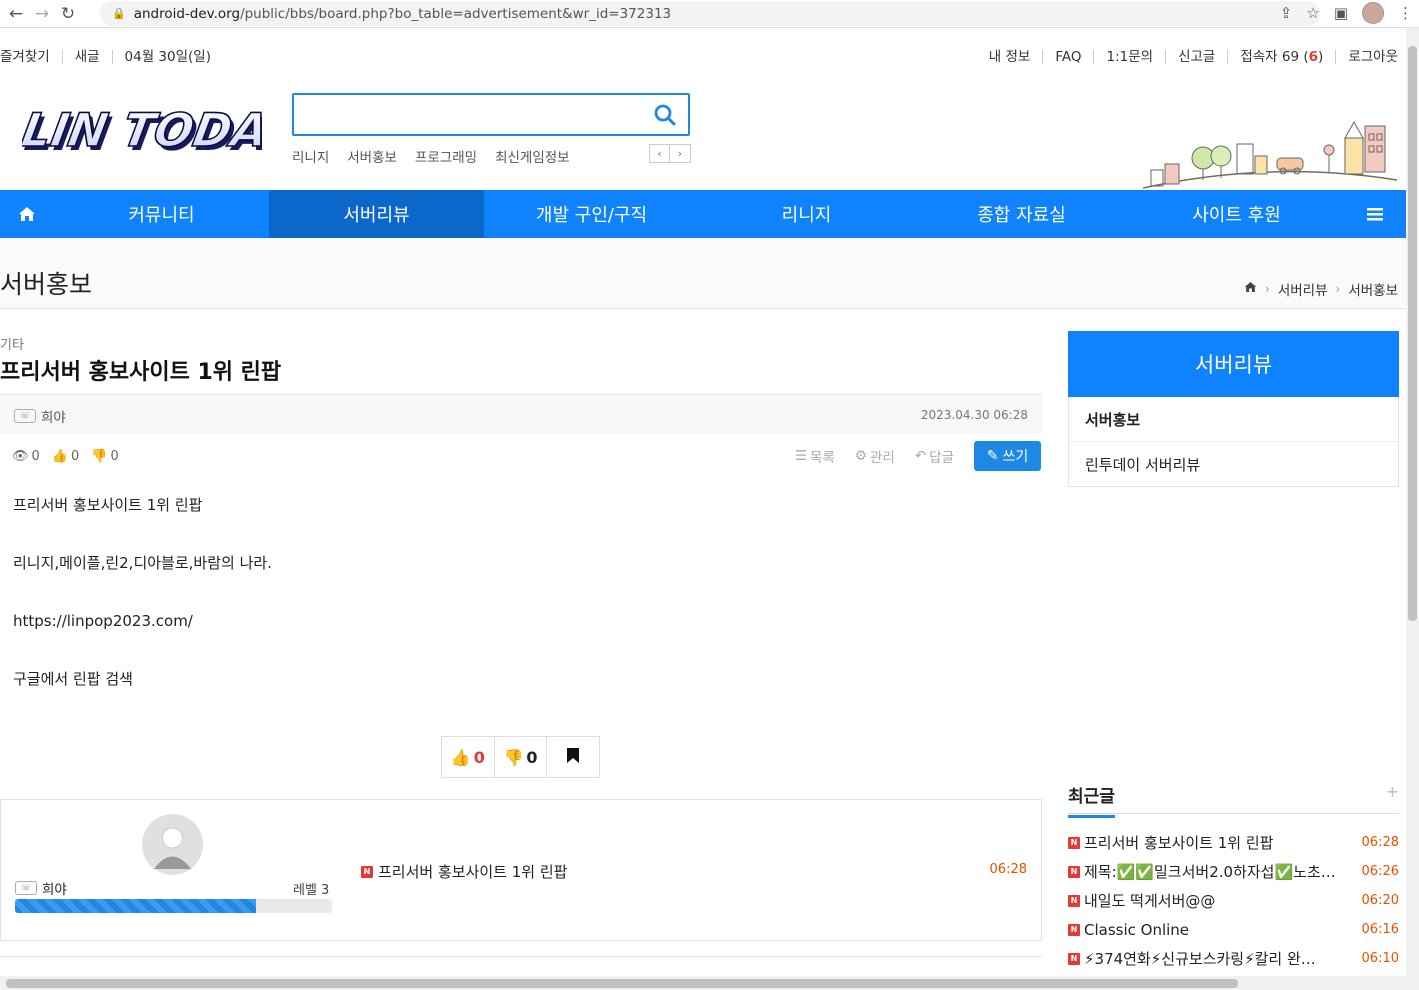 This screenshot has height=990, width=1419. Describe the element at coordinates (172, 844) in the screenshot. I see `avatar` at that location.